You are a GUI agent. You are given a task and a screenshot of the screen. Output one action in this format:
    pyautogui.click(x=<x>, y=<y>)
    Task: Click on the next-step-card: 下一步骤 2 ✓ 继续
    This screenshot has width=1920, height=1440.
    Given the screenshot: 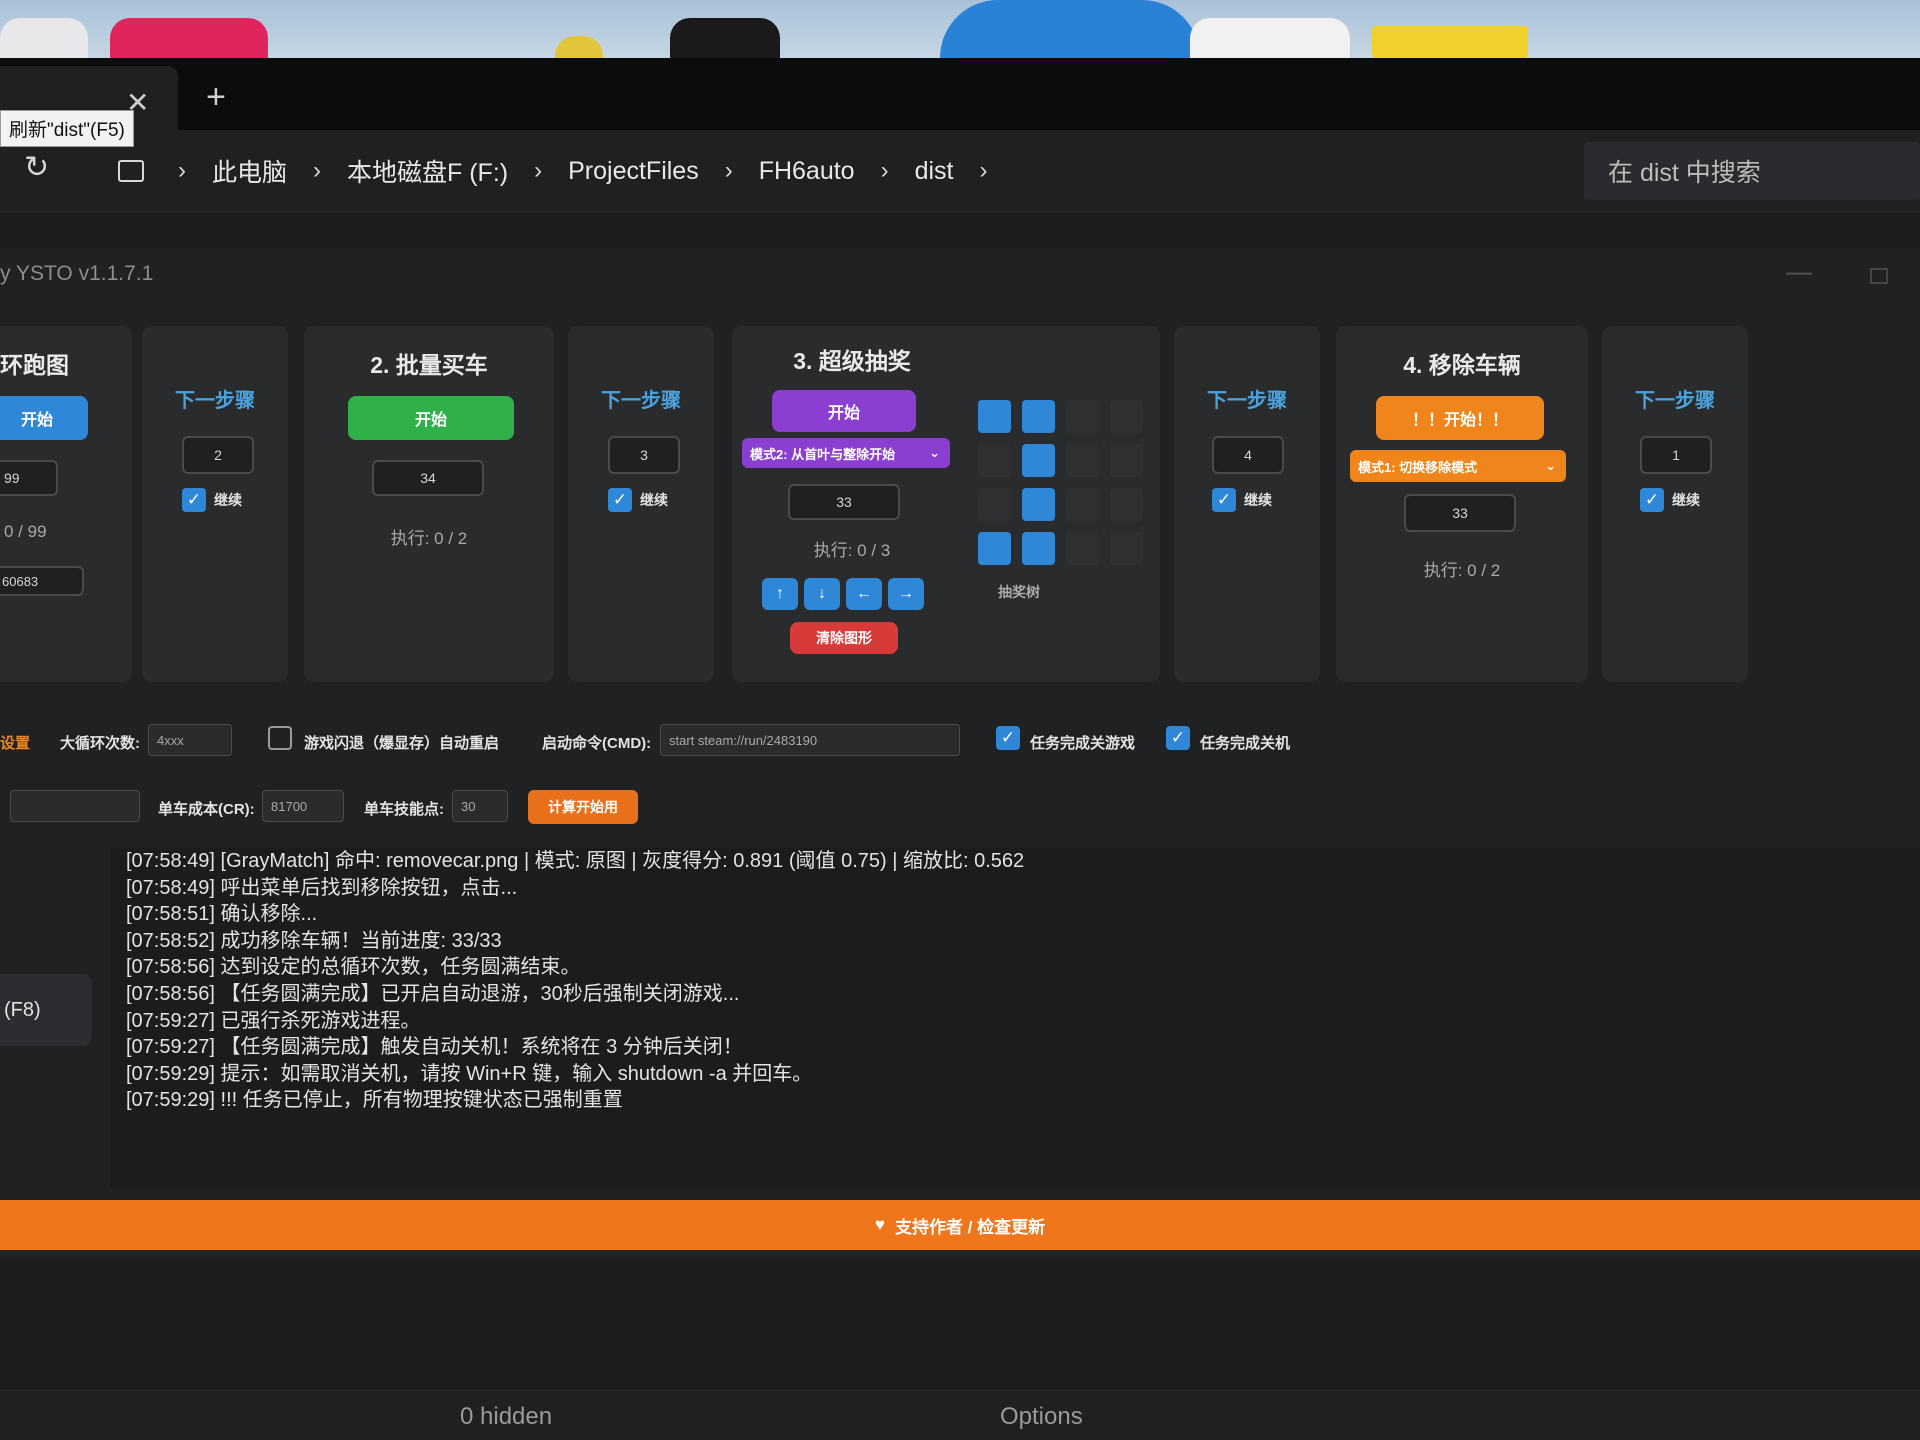 What is the action you would take?
    pyautogui.click(x=215, y=504)
    